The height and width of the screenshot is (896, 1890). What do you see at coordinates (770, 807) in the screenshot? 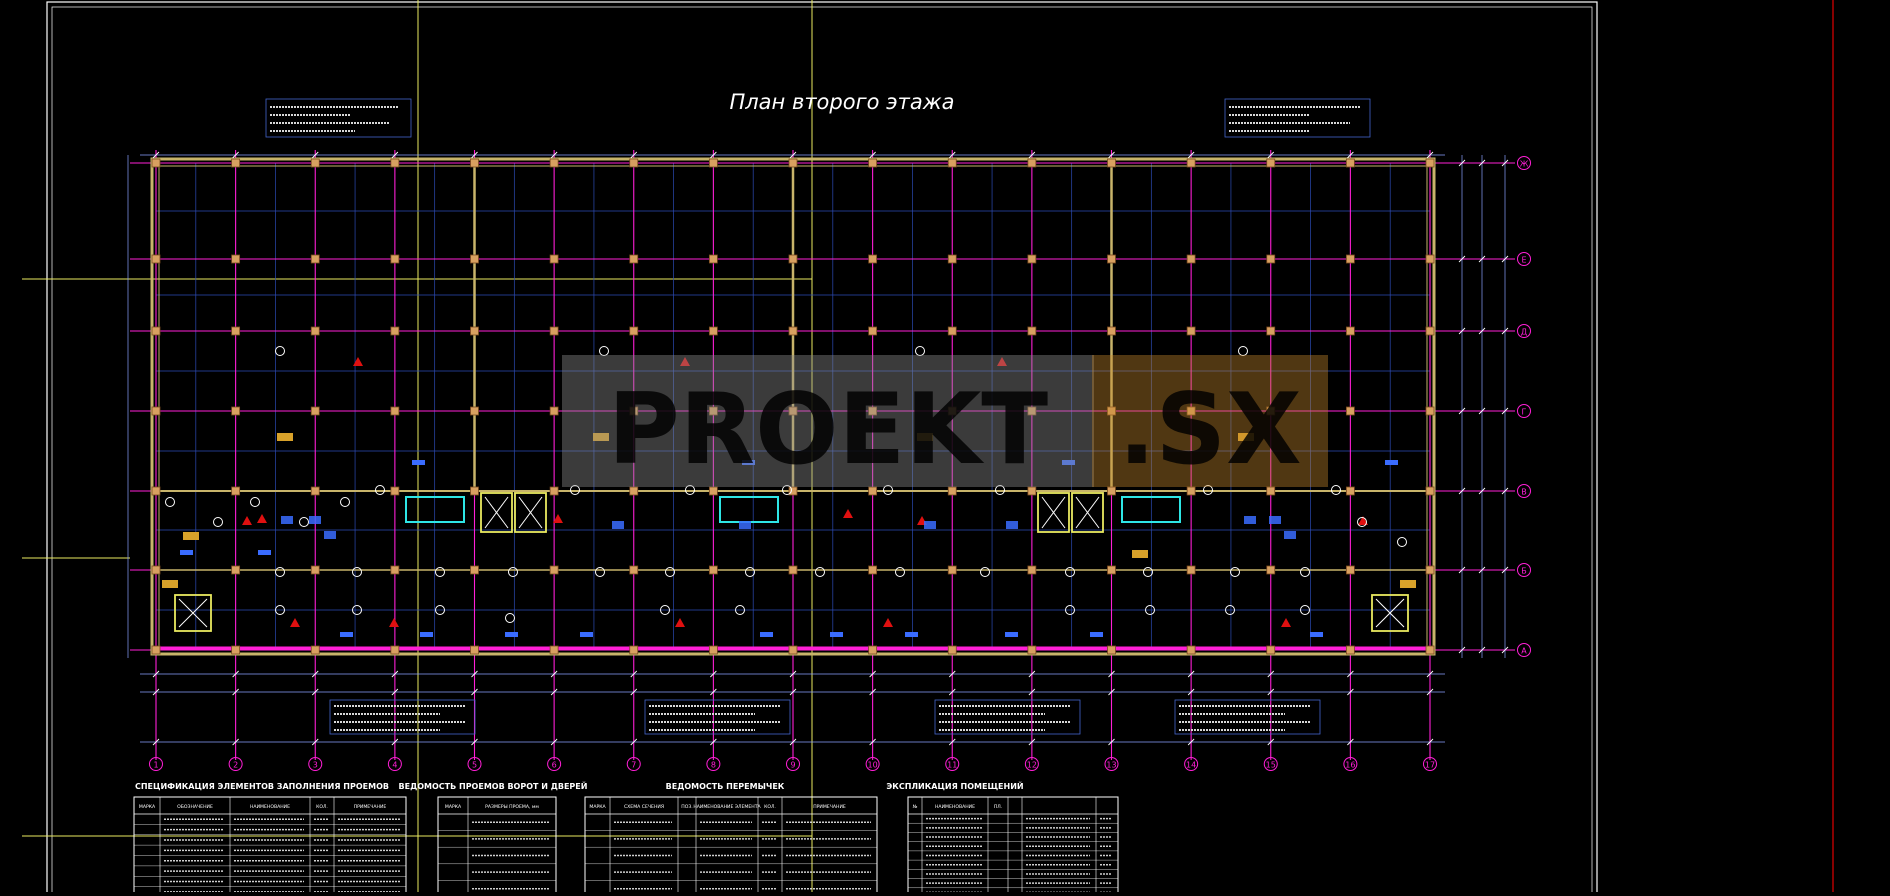
I see `table-header-cell: КОЛ.` at bounding box center [770, 807].